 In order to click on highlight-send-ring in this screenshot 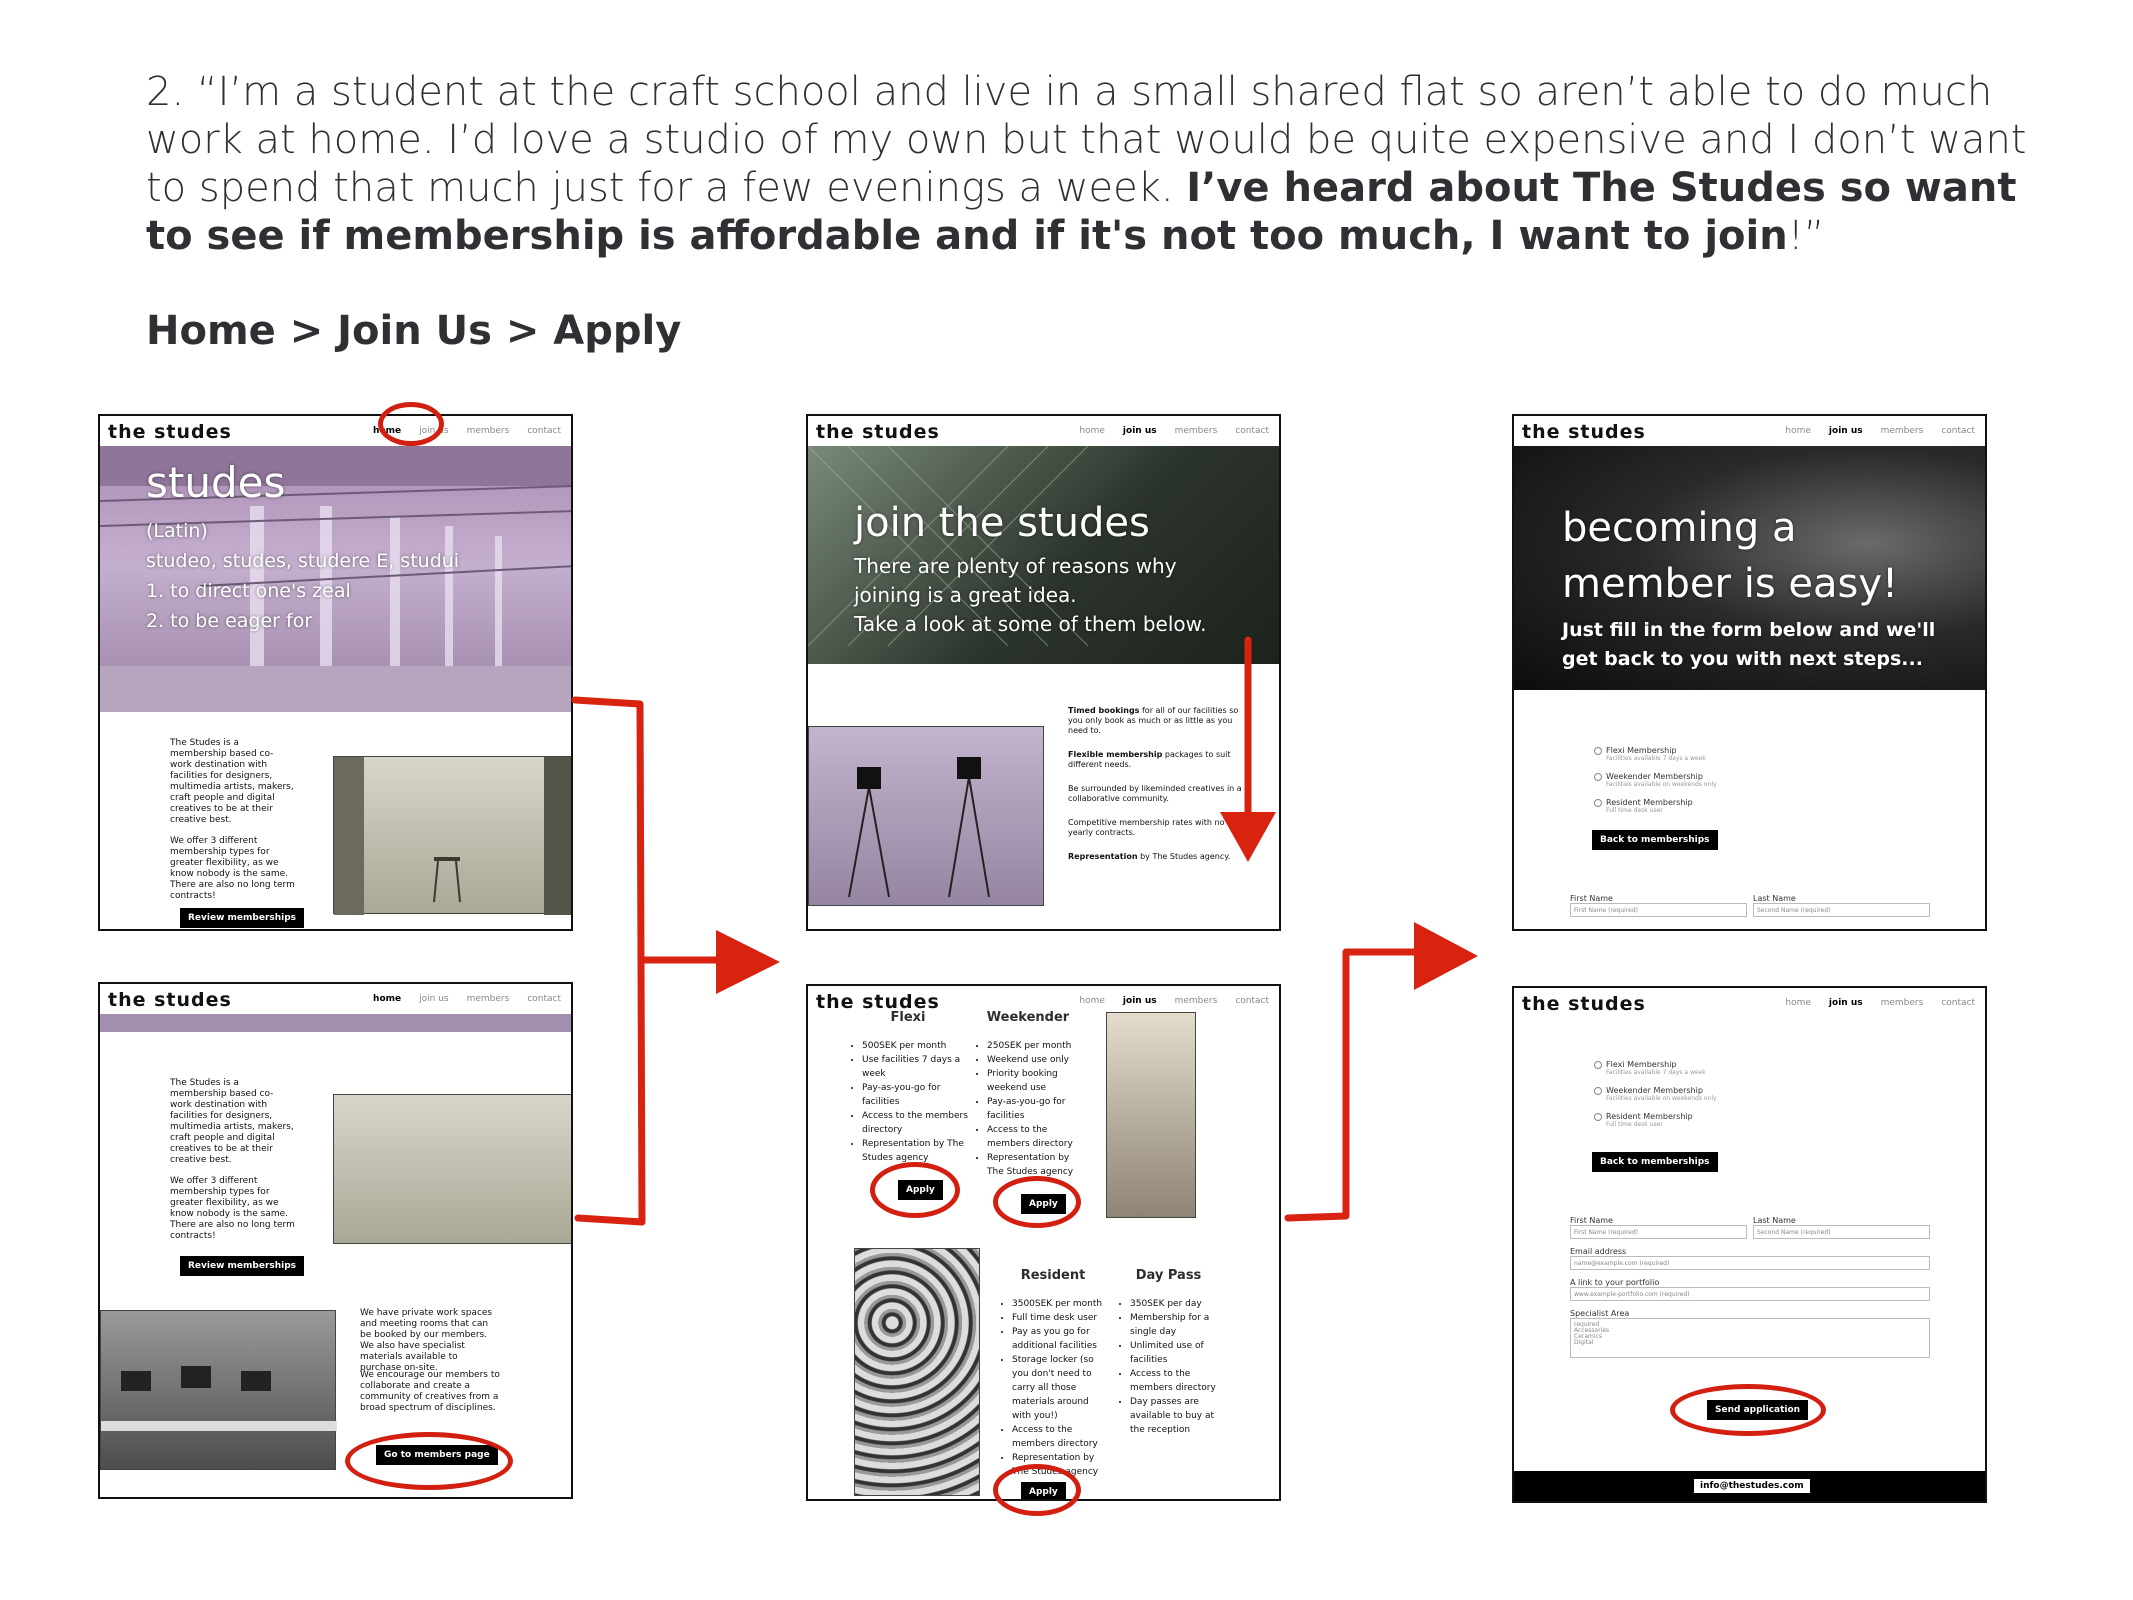, I will do `click(1748, 1410)`.